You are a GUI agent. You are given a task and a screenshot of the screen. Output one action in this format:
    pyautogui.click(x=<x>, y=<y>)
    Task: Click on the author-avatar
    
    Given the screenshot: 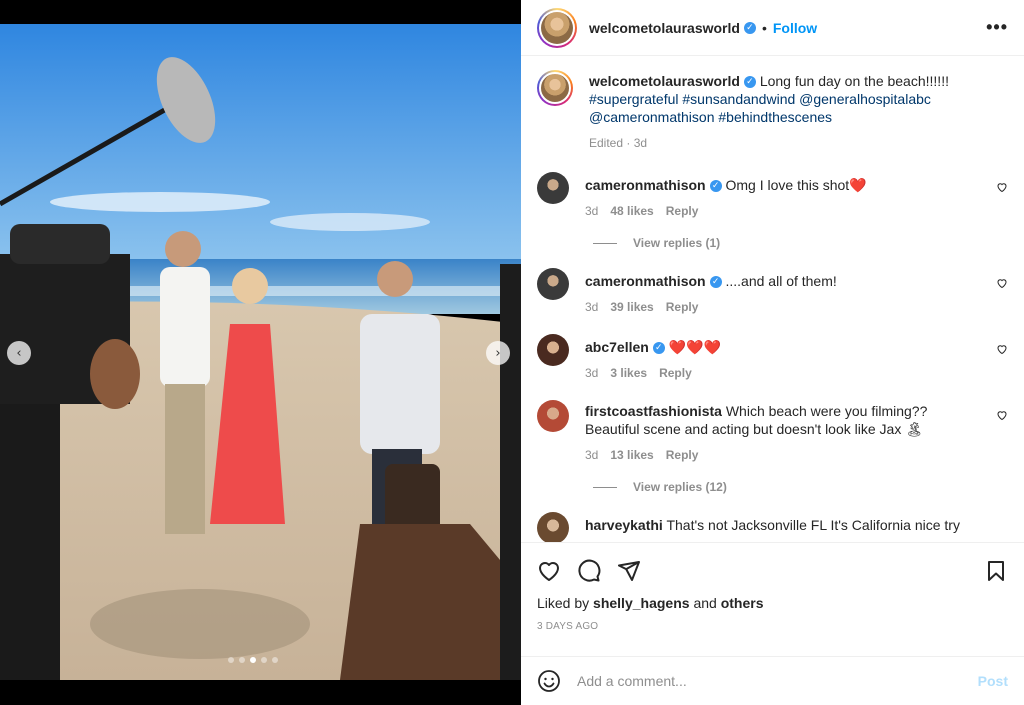 What is the action you would take?
    pyautogui.click(x=557, y=27)
    